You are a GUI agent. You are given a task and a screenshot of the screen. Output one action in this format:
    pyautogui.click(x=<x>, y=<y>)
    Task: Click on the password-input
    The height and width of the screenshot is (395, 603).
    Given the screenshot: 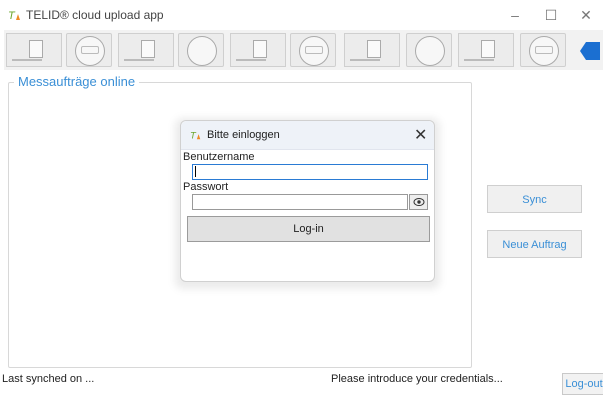 What is the action you would take?
    pyautogui.click(x=300, y=202)
    